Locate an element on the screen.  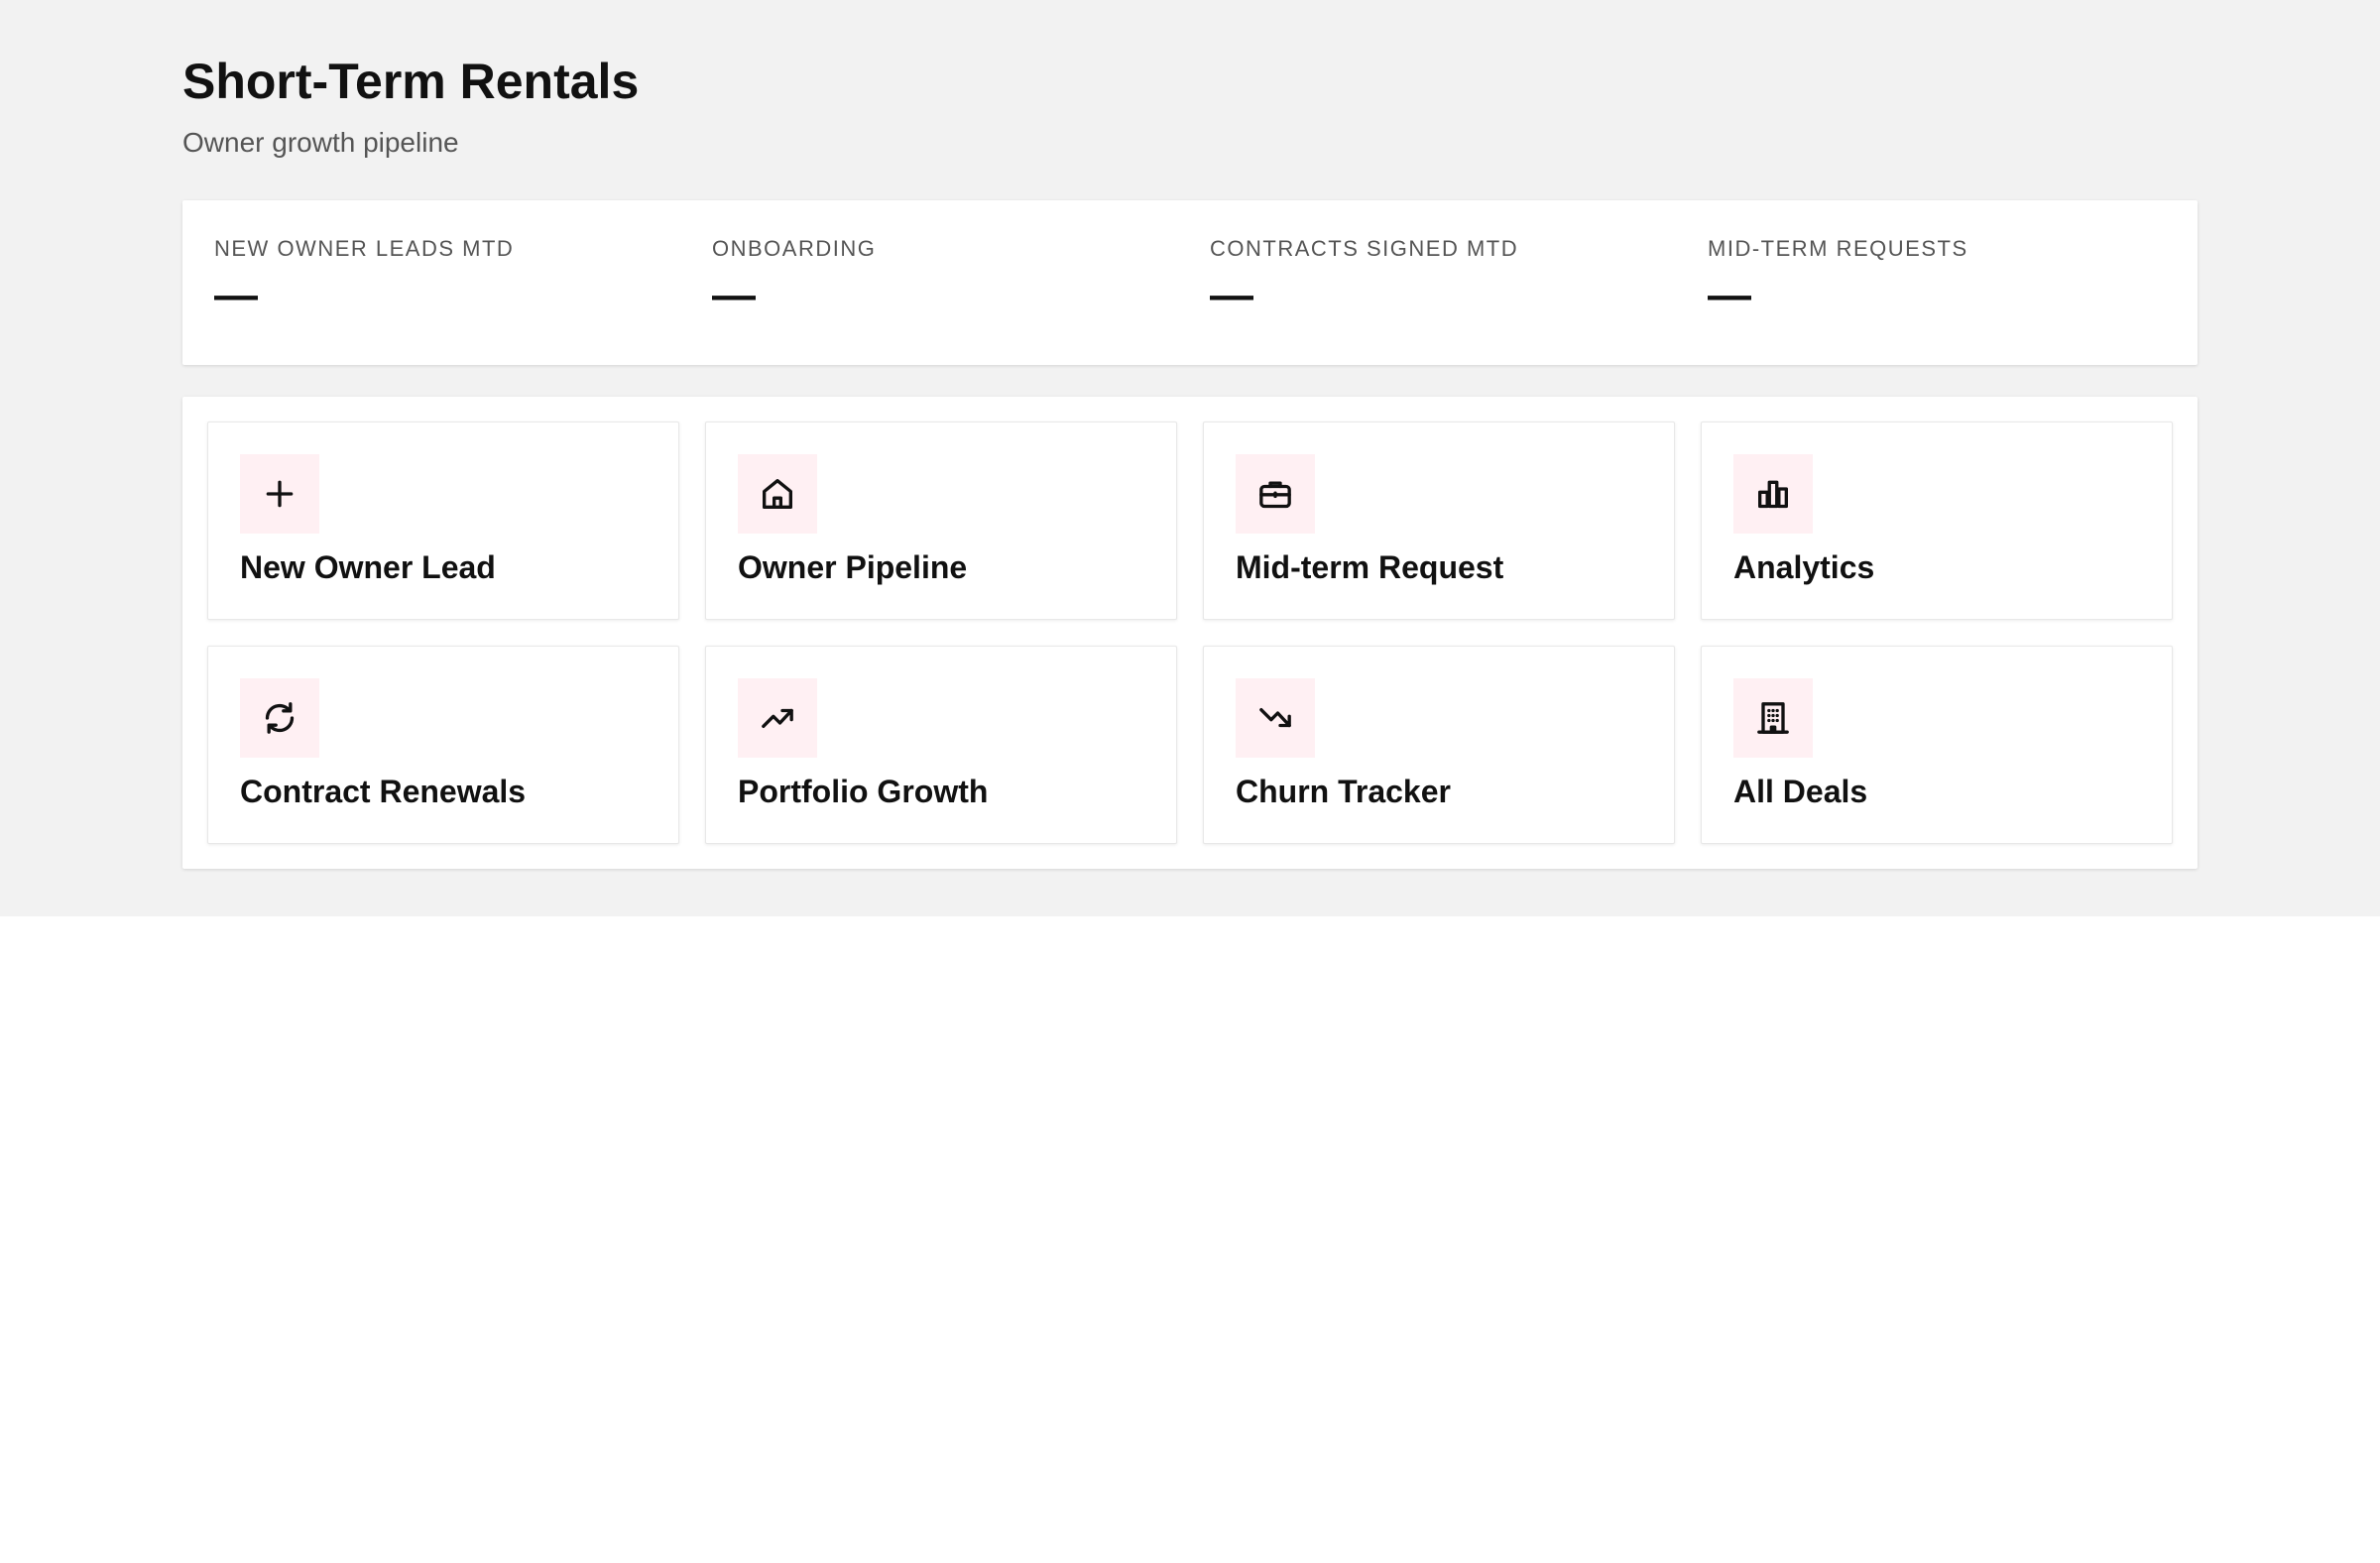
owner-pipeline-tile: Owner Pipeline is located at coordinates (941, 521).